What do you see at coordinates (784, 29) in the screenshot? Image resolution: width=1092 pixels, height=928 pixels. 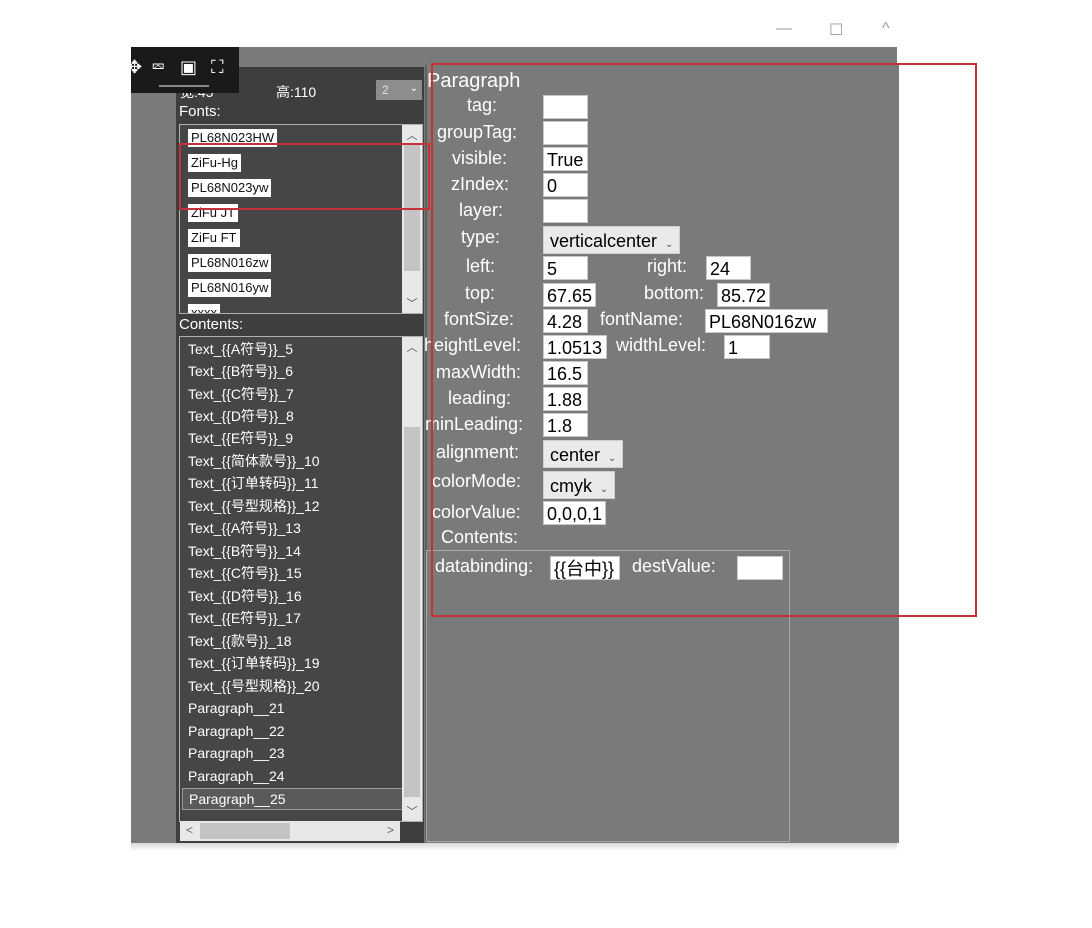 I see `minimize-icon: —` at bounding box center [784, 29].